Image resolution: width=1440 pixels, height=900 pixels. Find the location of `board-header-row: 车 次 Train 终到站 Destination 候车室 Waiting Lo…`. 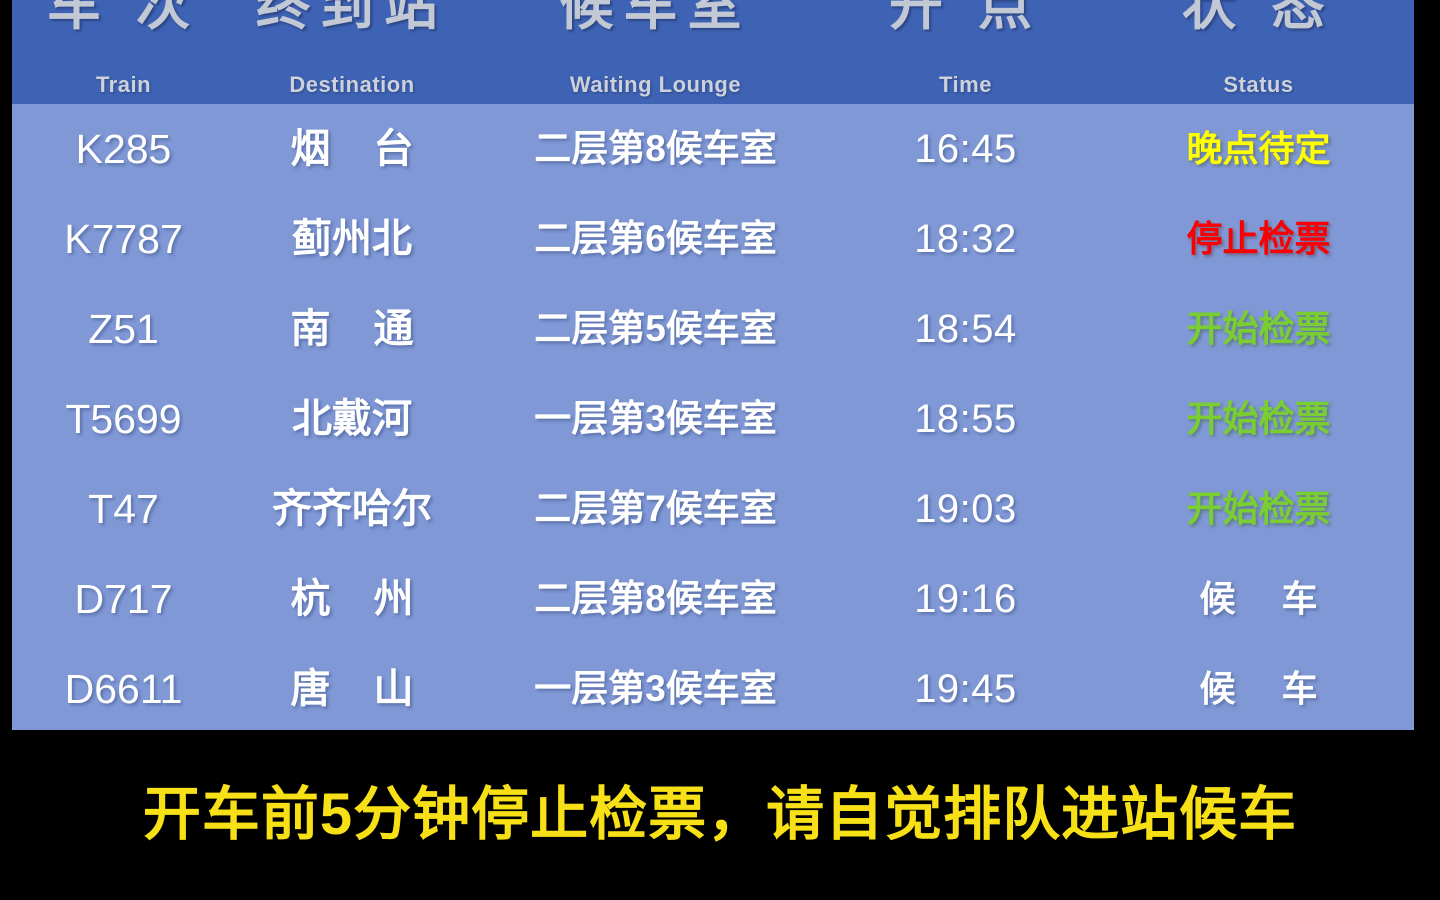

board-header-row: 车 次 Train 终到站 Destination 候车室 Waiting Lo… is located at coordinates (713, 52).